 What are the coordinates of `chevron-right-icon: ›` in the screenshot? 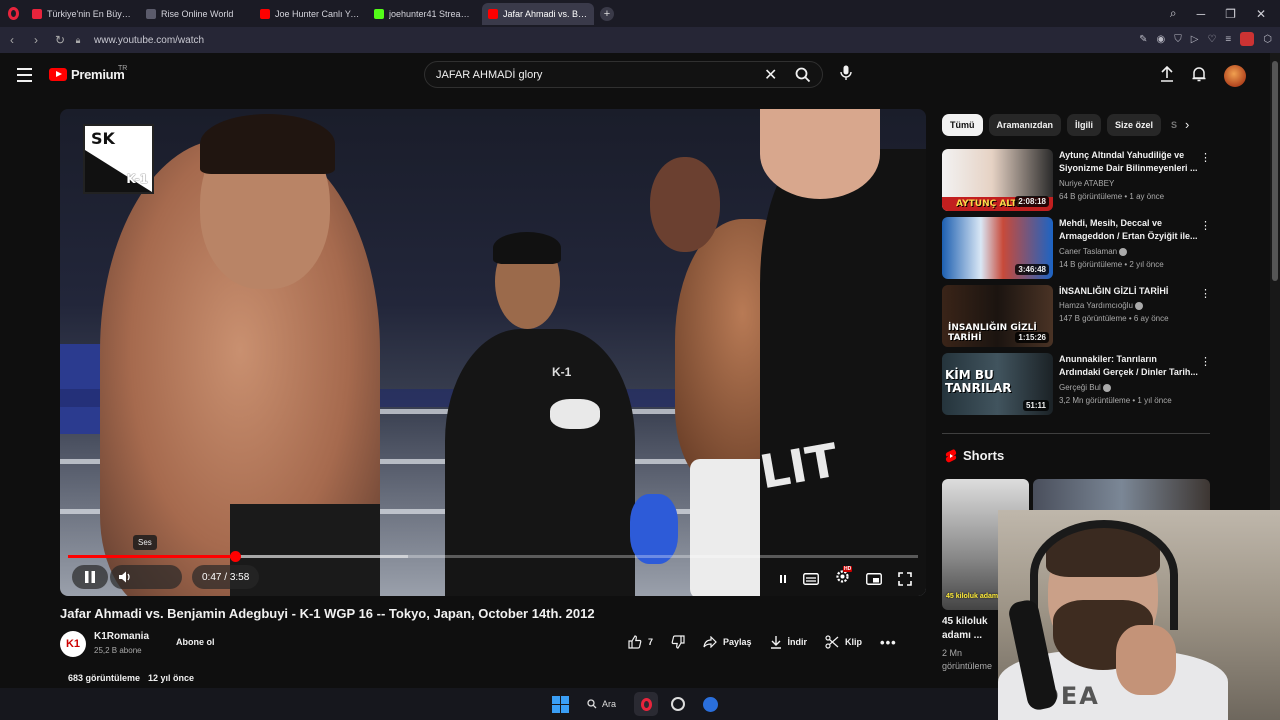 It's located at (1187, 124).